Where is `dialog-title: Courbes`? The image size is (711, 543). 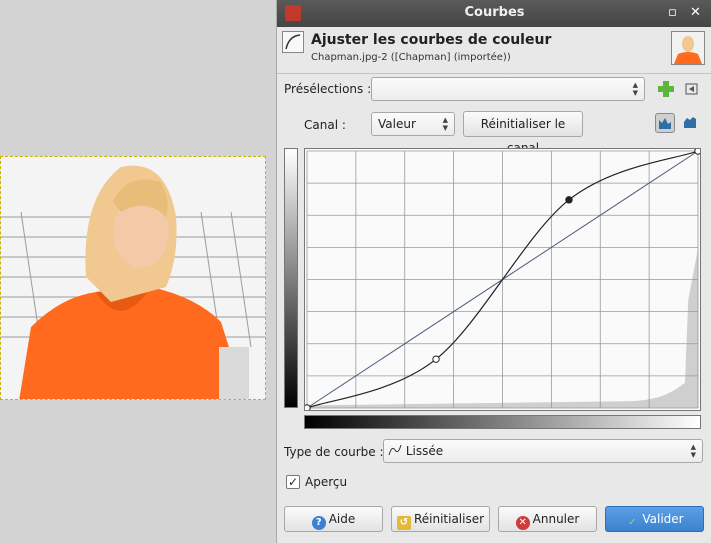 dialog-title: Courbes is located at coordinates (494, 12).